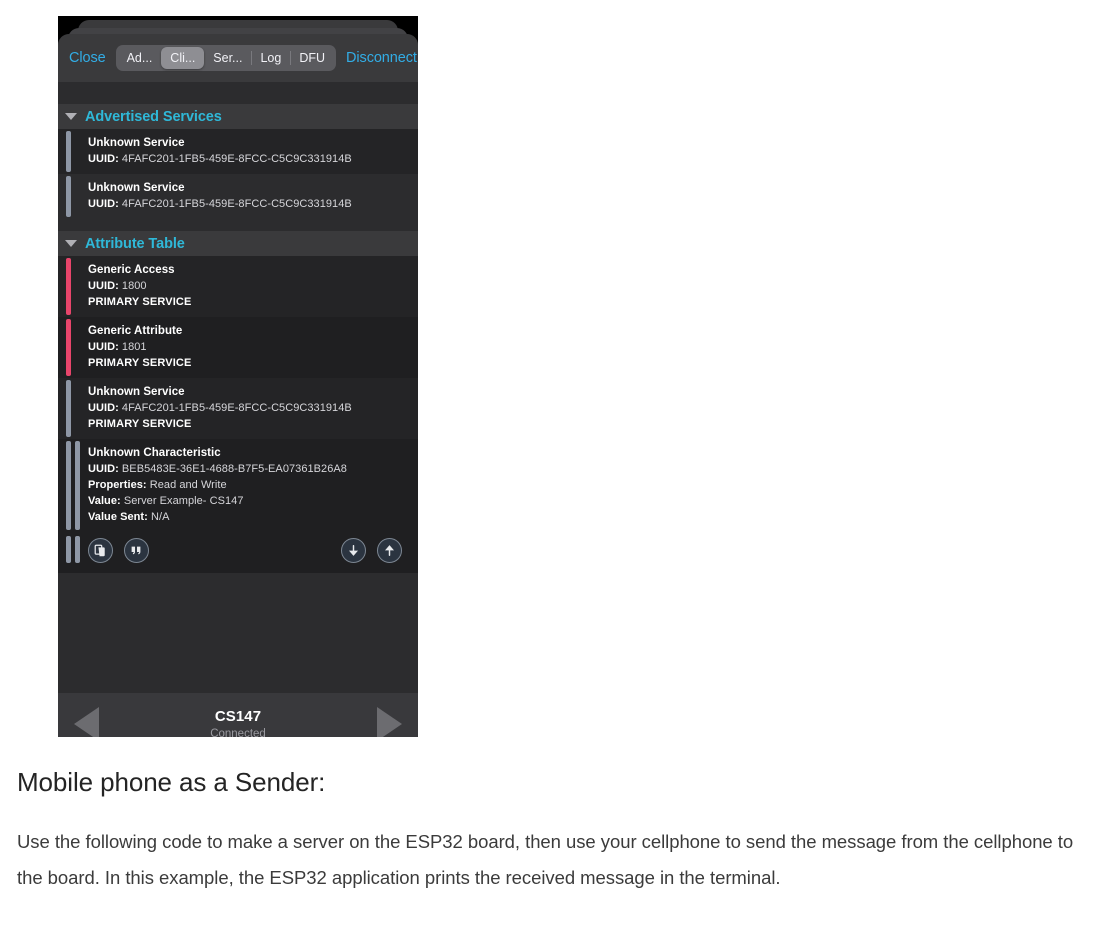  Describe the element at coordinates (188, 485) in the screenshot. I see `properties-value: Read and Write` at that location.